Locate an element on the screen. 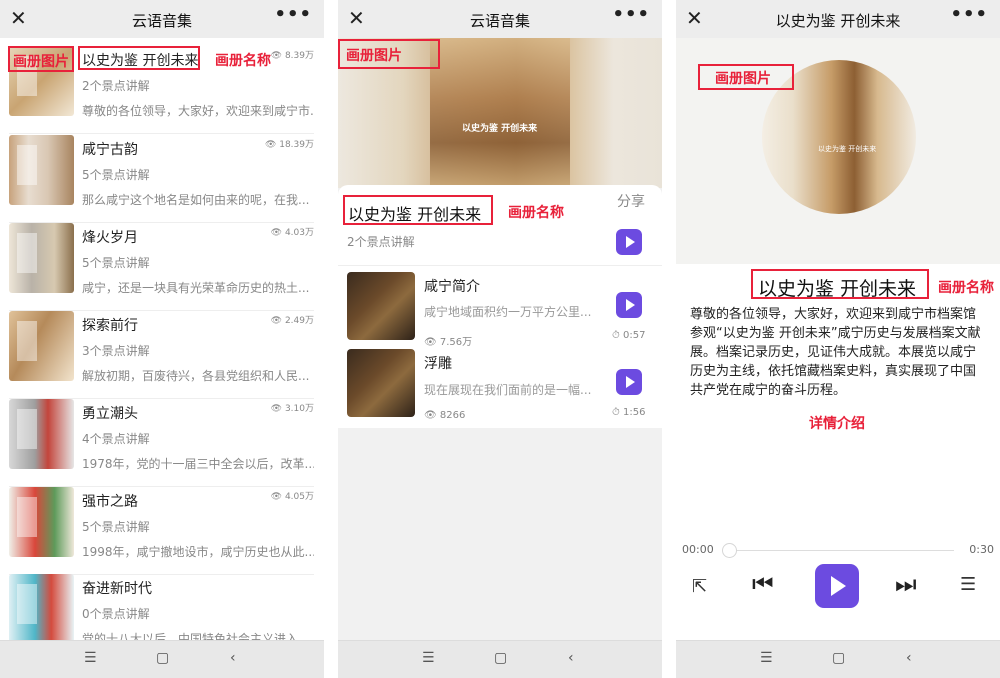 This screenshot has width=1000, height=678. album-list-item: 探索前行 3个景点讲解 解放初期，百废待兴，各县党组织和人民... 👁 2.49万 is located at coordinates (162, 355).